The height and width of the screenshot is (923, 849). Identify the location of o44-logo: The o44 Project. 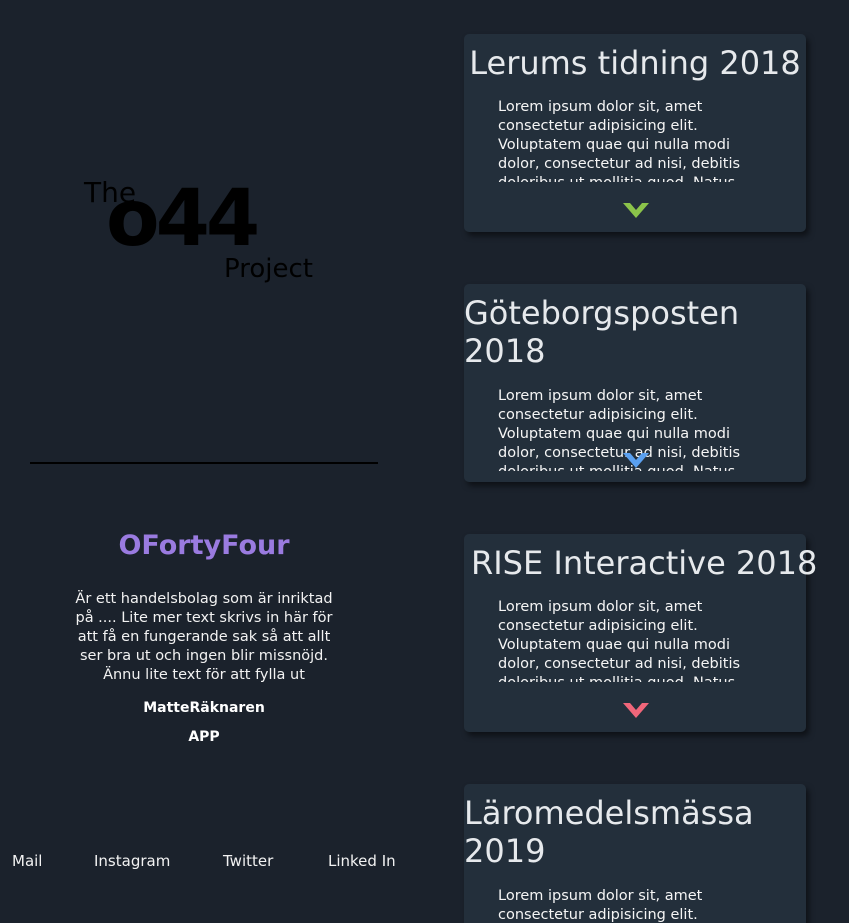
(210, 230).